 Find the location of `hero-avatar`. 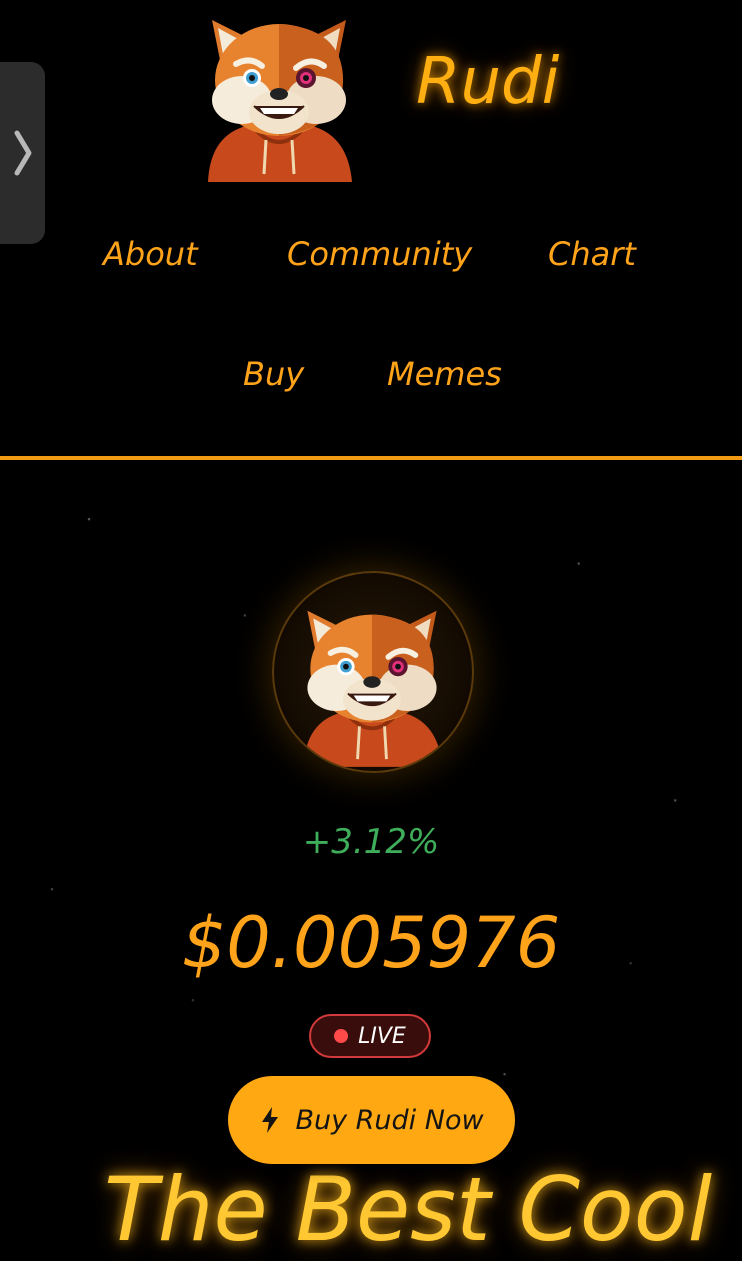

hero-avatar is located at coordinates (373, 672).